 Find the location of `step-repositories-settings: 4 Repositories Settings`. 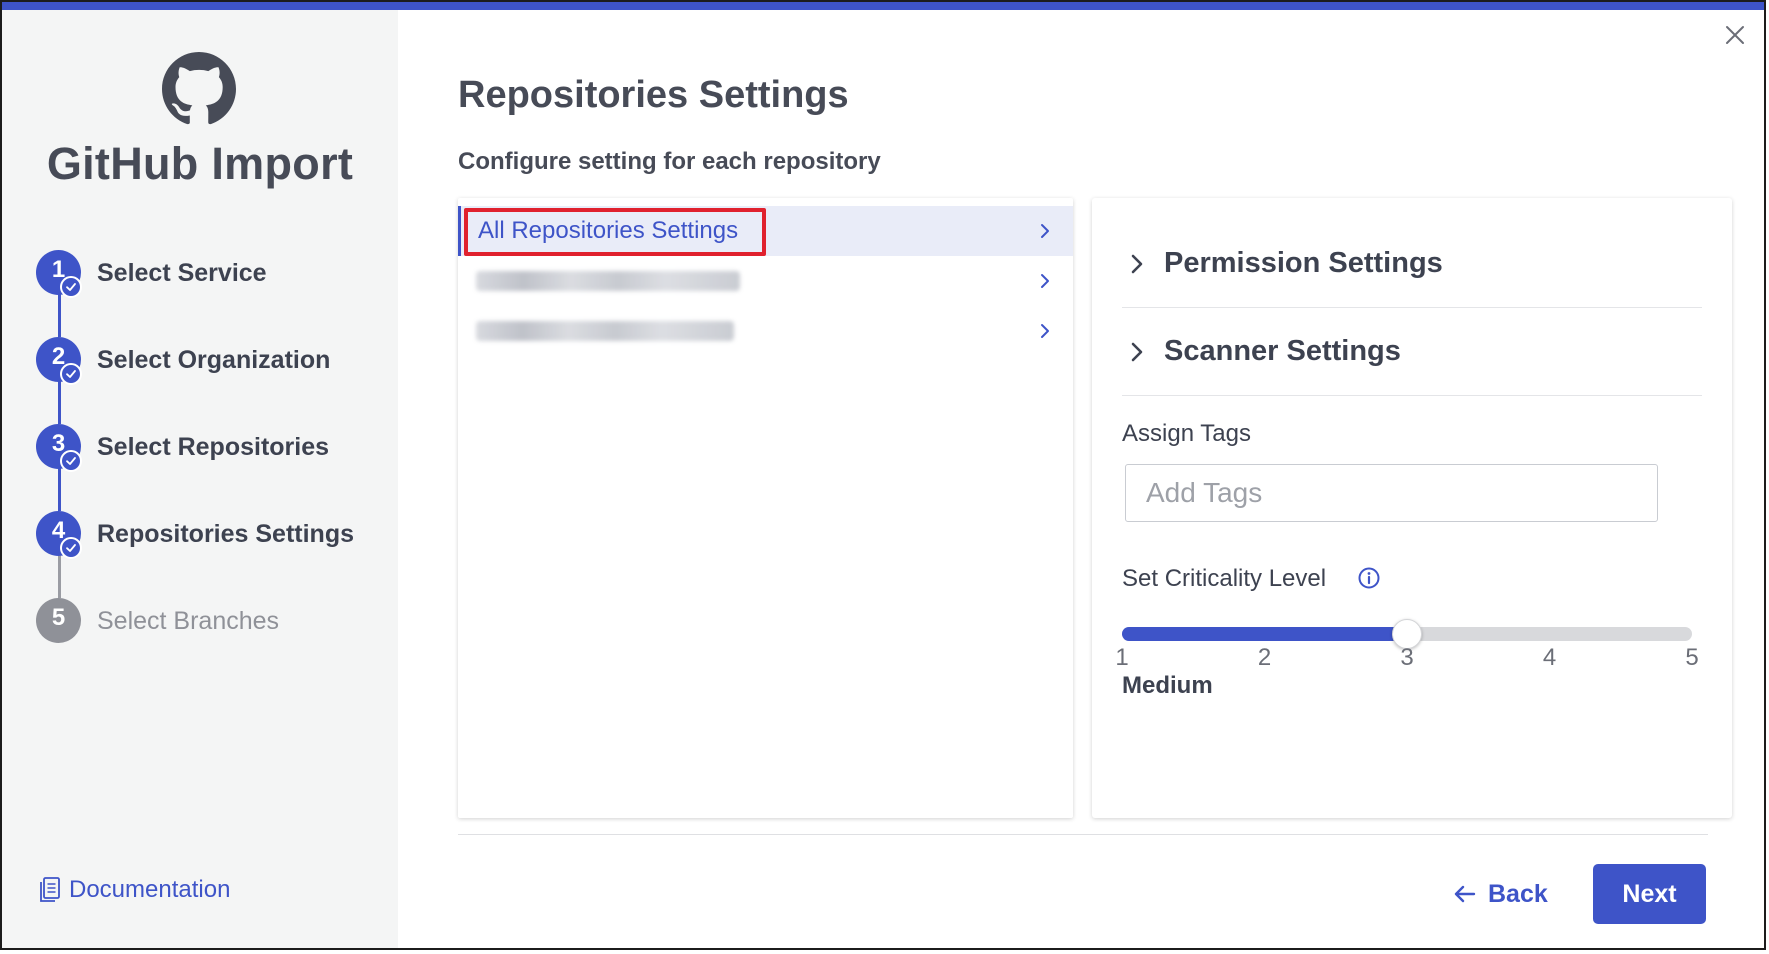

step-repositories-settings: 4 Repositories Settings is located at coordinates (216, 535).